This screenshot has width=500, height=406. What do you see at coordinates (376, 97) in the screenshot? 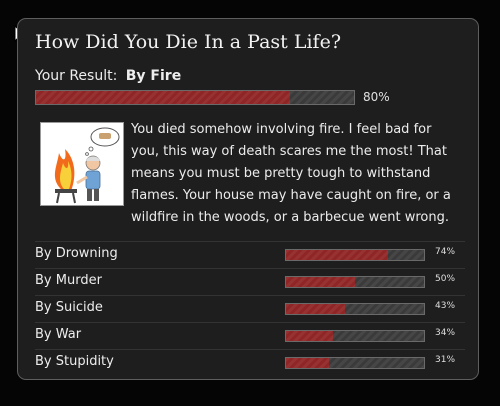
I see `result-percent: 80%` at bounding box center [376, 97].